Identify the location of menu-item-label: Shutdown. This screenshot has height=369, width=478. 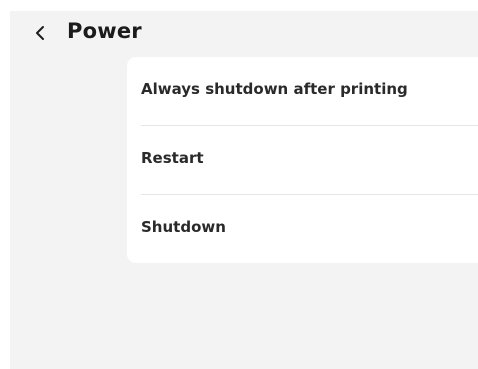
(183, 227).